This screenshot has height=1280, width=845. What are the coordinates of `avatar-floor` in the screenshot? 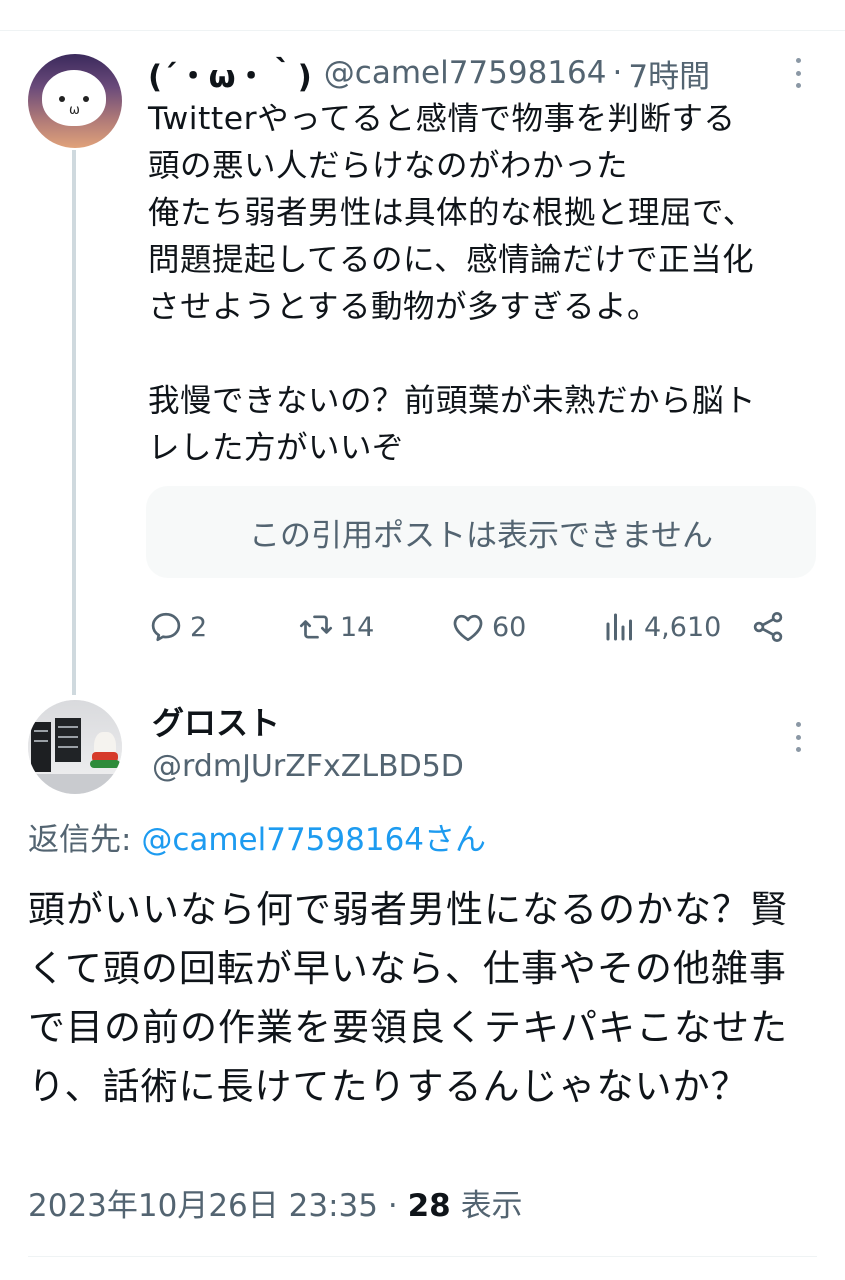 It's located at (75, 784).